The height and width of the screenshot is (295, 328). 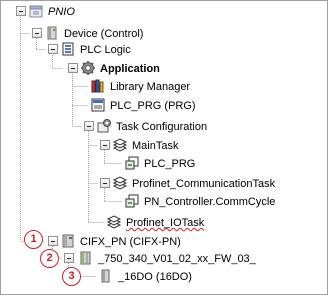 I want to click on tree-node-16do-module: _16DO (16DO), so click(x=163, y=276).